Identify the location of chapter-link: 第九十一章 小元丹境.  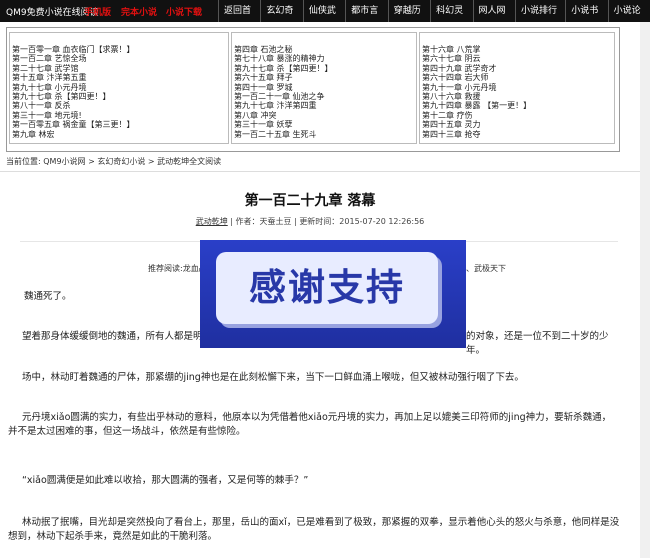
(518, 87).